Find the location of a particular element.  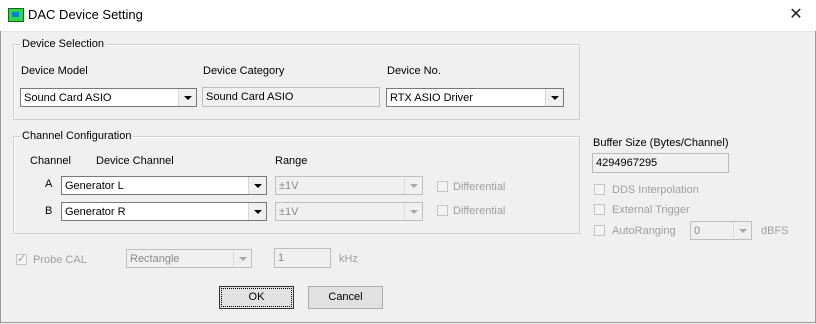

external-trigger-checkbox is located at coordinates (599, 209).